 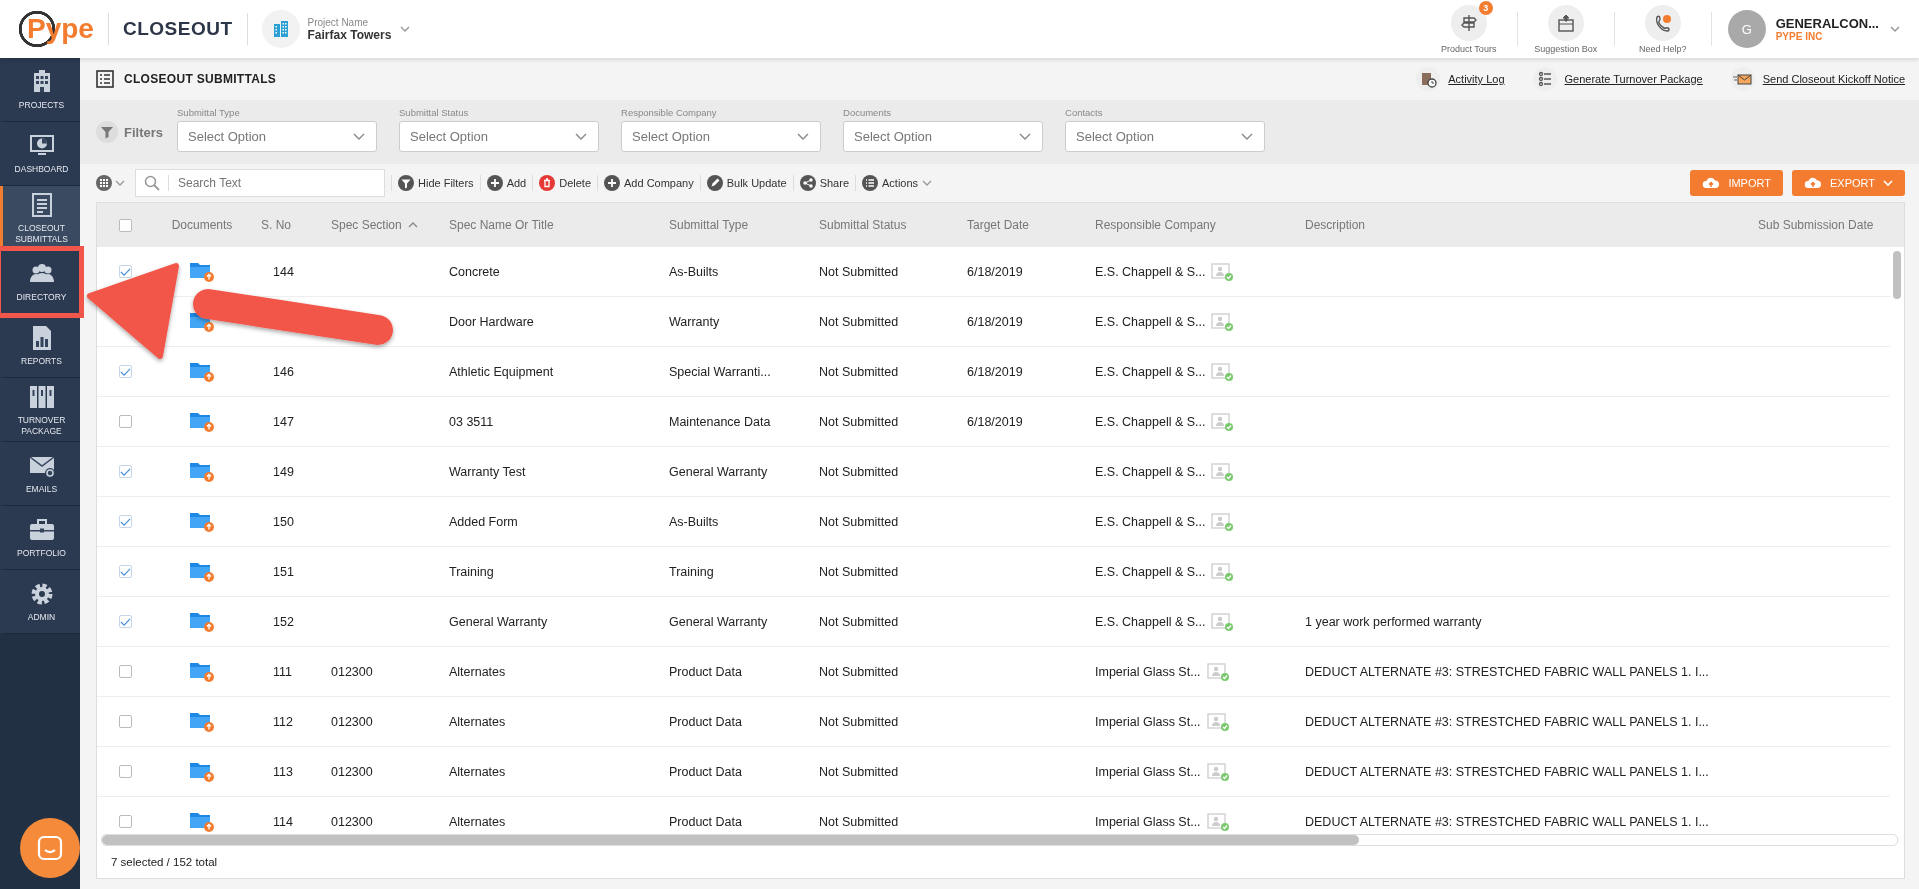 I want to click on view-toggle, so click(x=110, y=183).